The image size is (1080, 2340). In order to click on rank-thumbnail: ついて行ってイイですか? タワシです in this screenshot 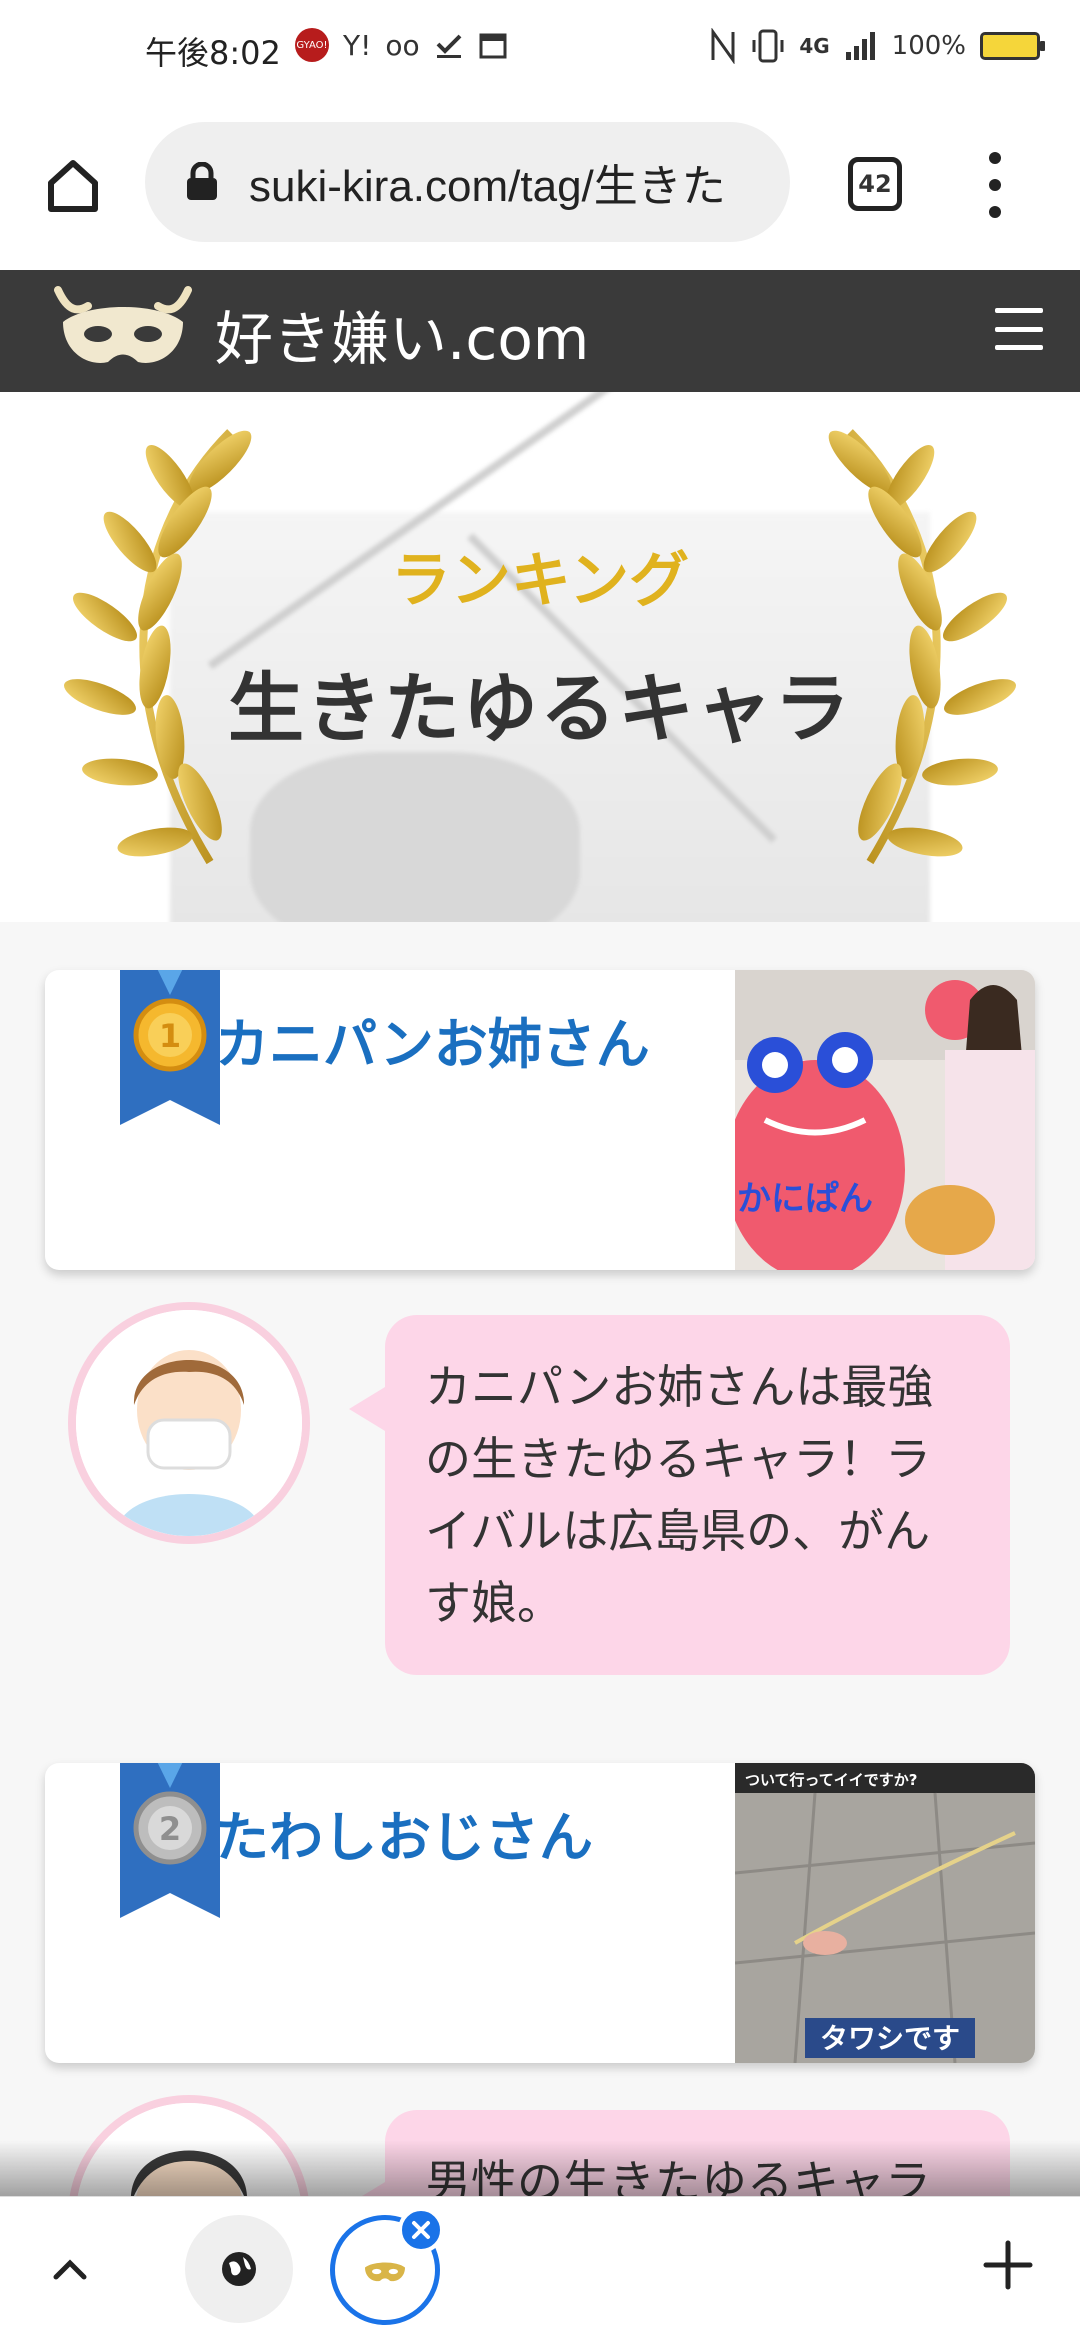, I will do `click(885, 1913)`.